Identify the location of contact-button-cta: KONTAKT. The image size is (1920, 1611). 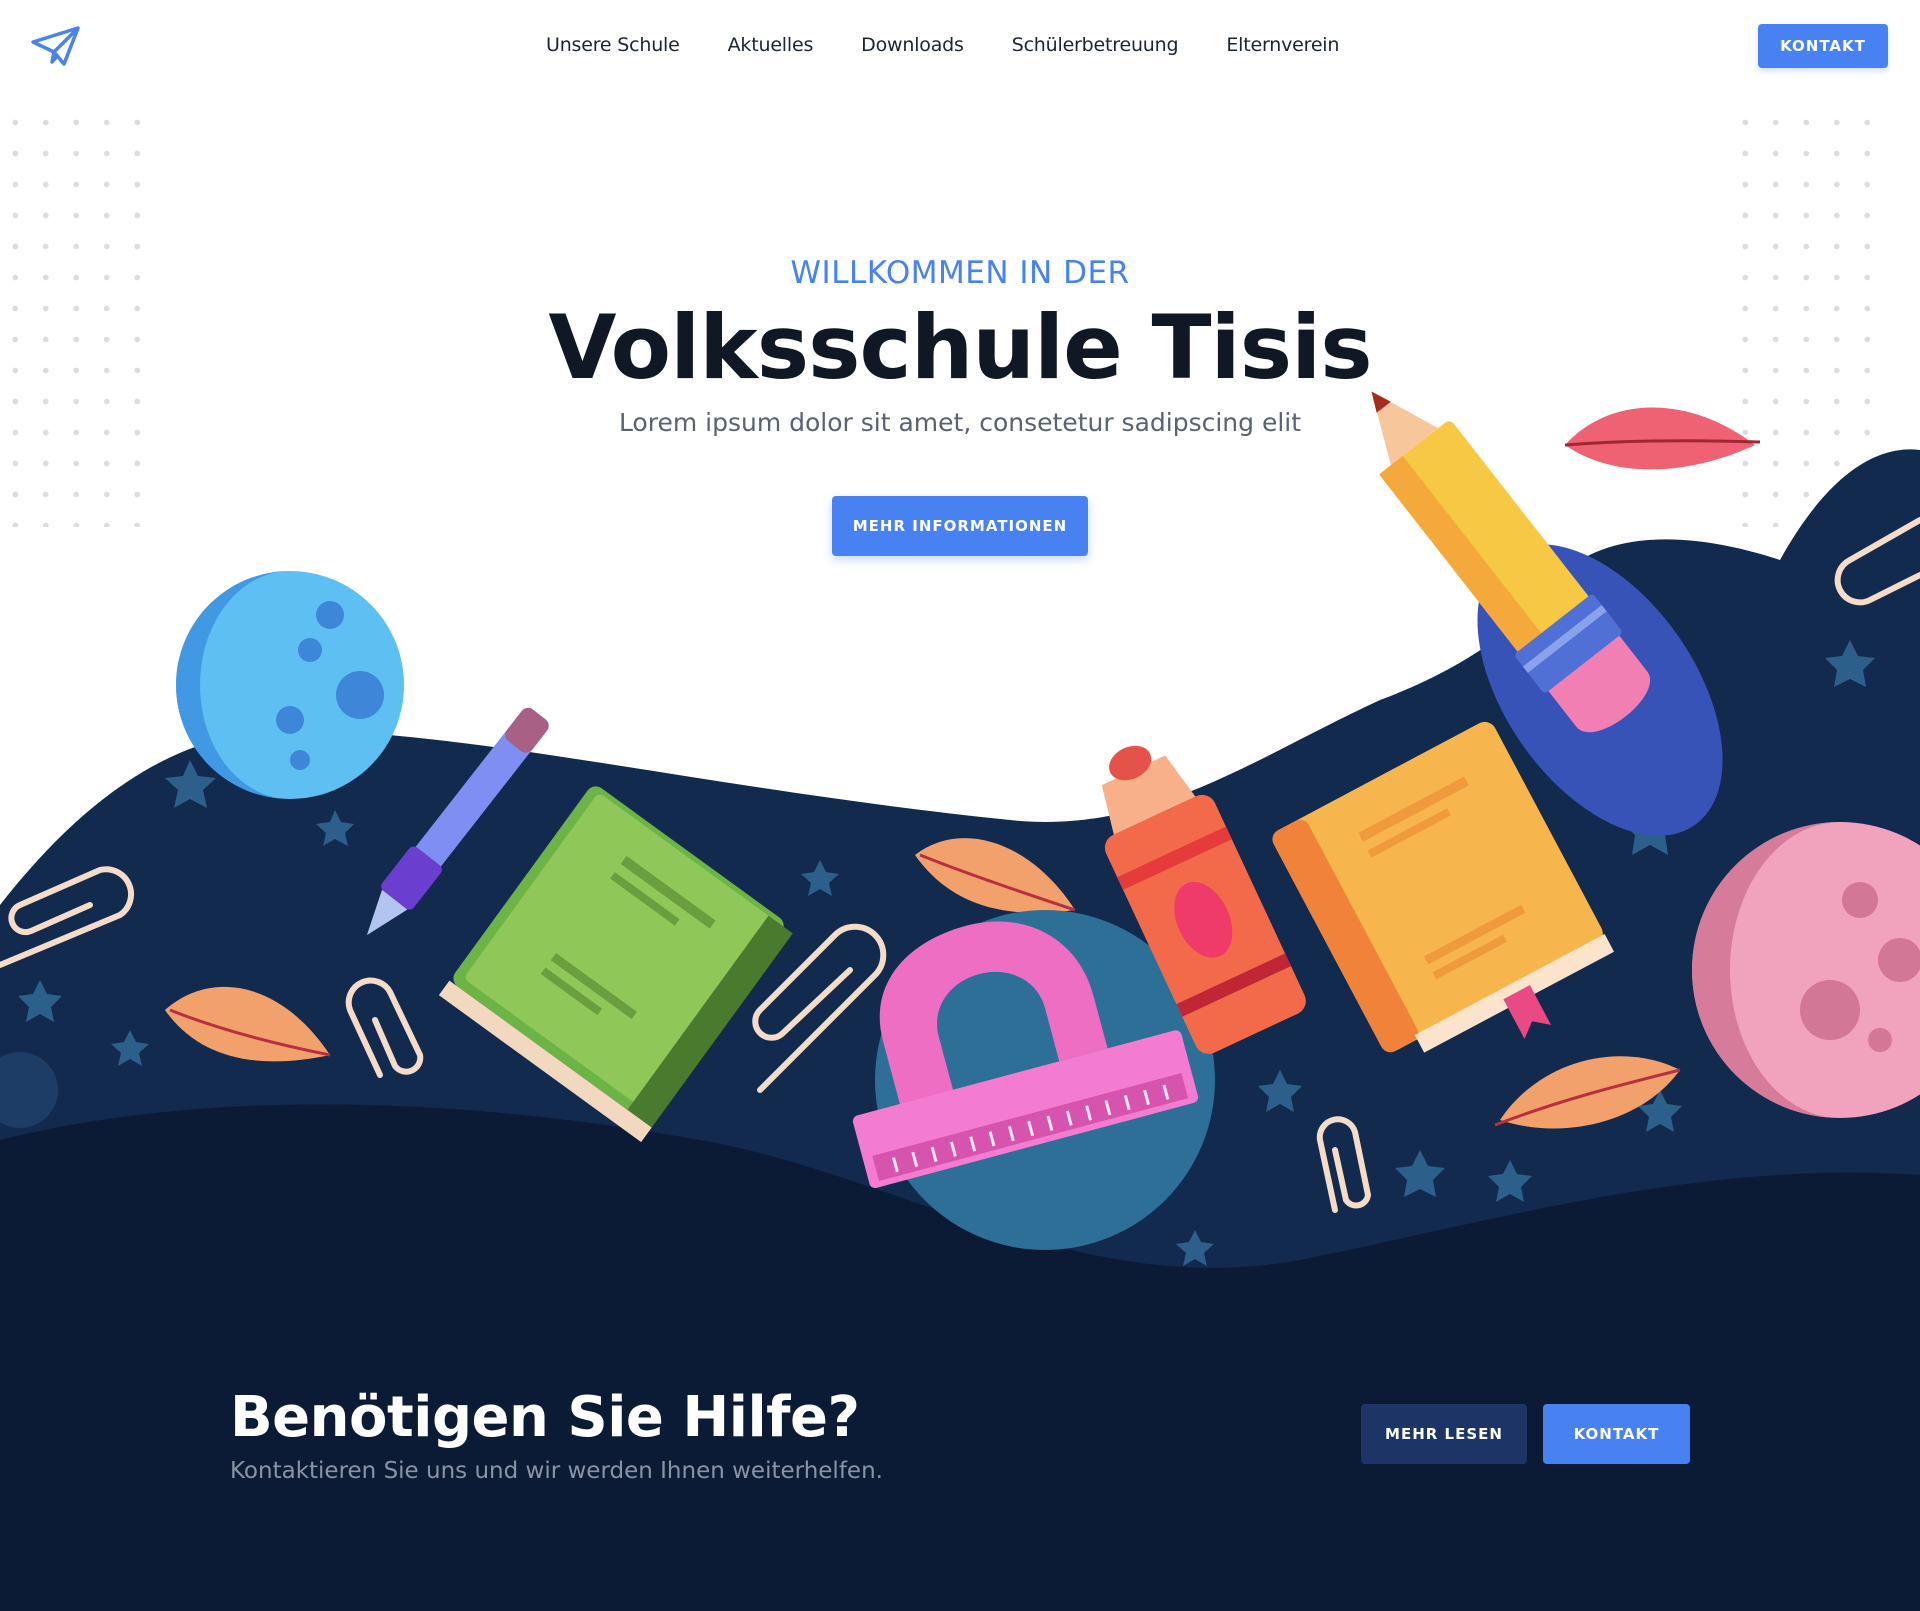
(1616, 1434).